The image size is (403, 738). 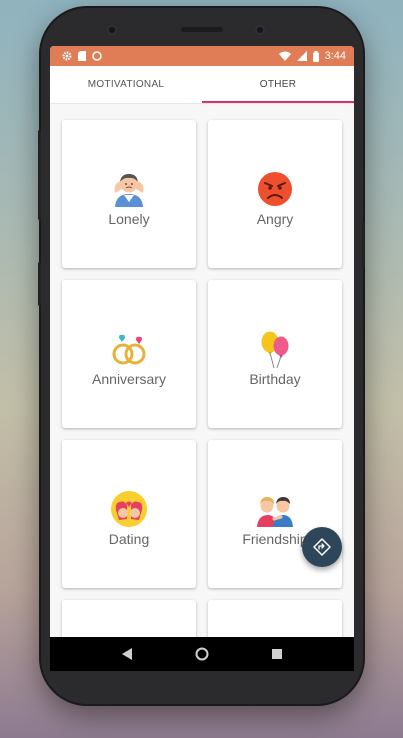 I want to click on gear-icon, so click(x=67, y=56).